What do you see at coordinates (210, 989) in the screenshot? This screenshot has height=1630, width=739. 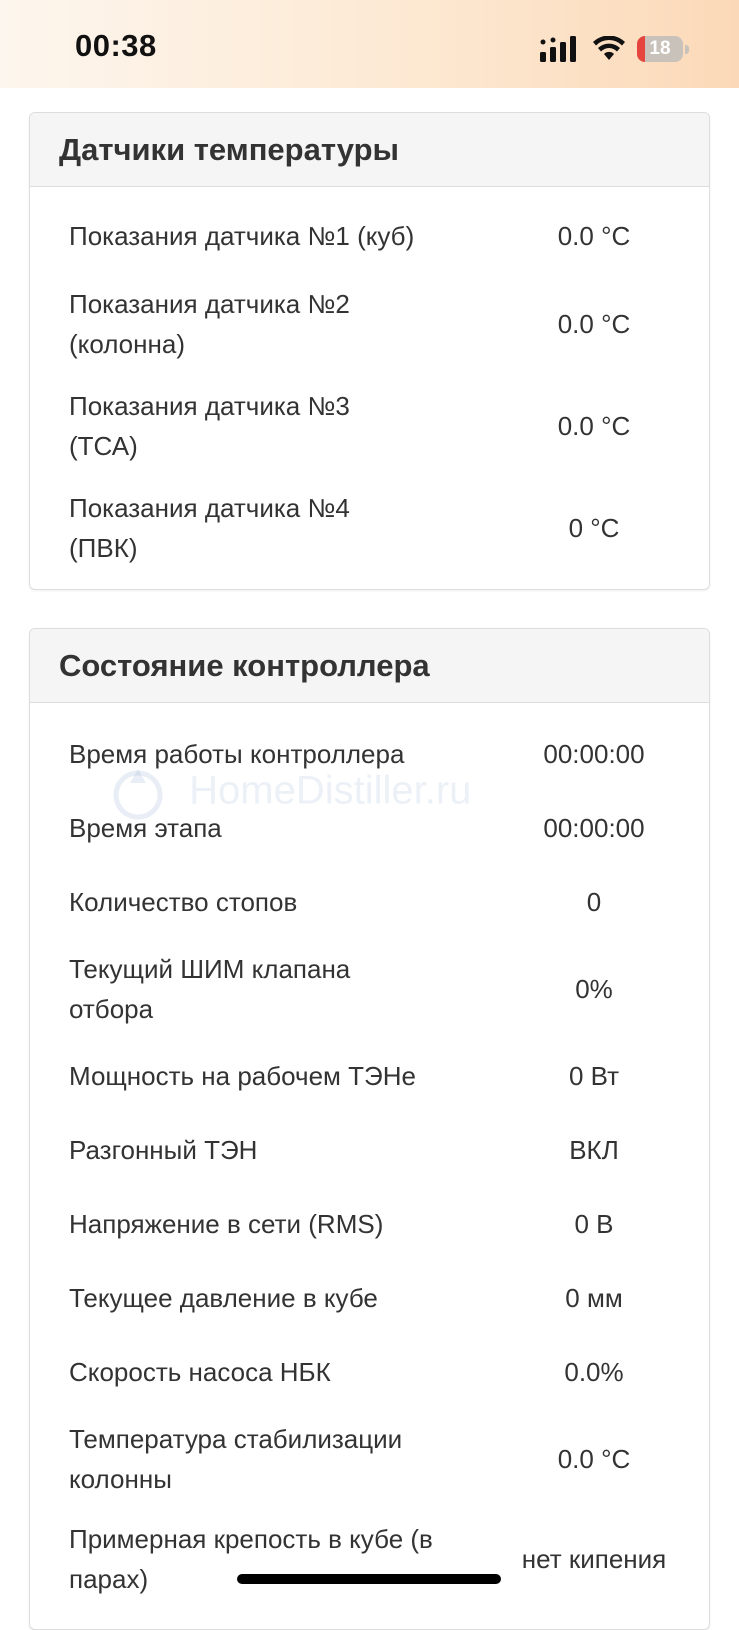 I see `valve-pwm-label: Текущий ШИМ клапана отбора` at bounding box center [210, 989].